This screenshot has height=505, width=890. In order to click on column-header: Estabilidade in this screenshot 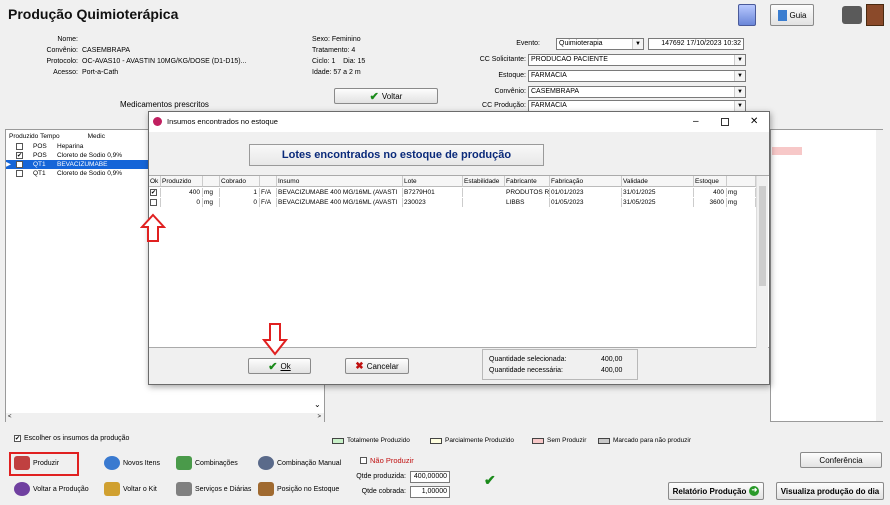, I will do `click(484, 181)`.